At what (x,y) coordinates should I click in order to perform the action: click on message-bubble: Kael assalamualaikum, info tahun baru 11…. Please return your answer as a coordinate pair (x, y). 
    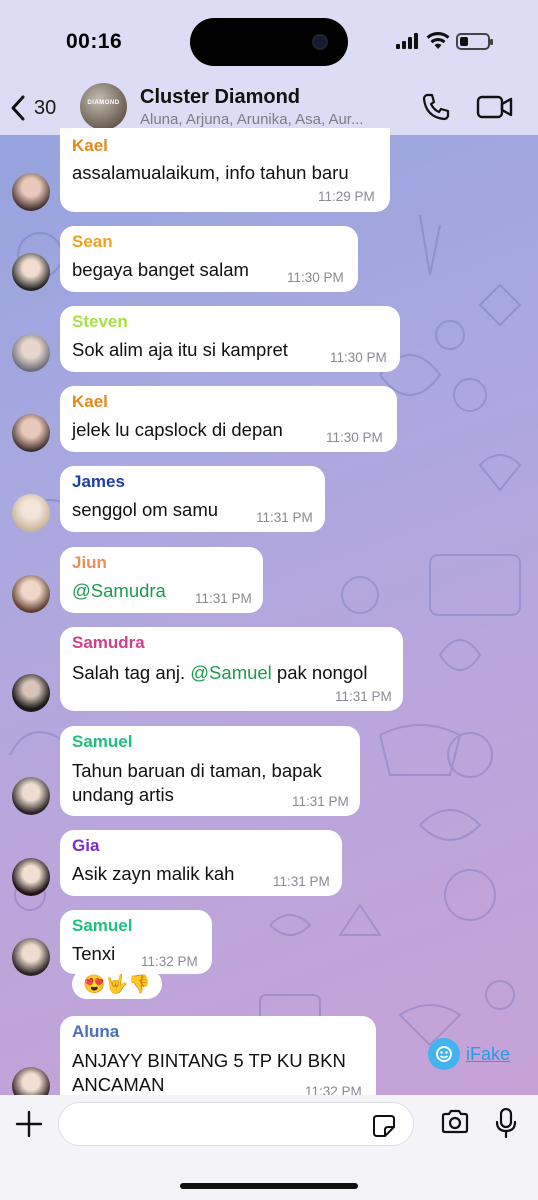
    Looking at the image, I should click on (225, 170).